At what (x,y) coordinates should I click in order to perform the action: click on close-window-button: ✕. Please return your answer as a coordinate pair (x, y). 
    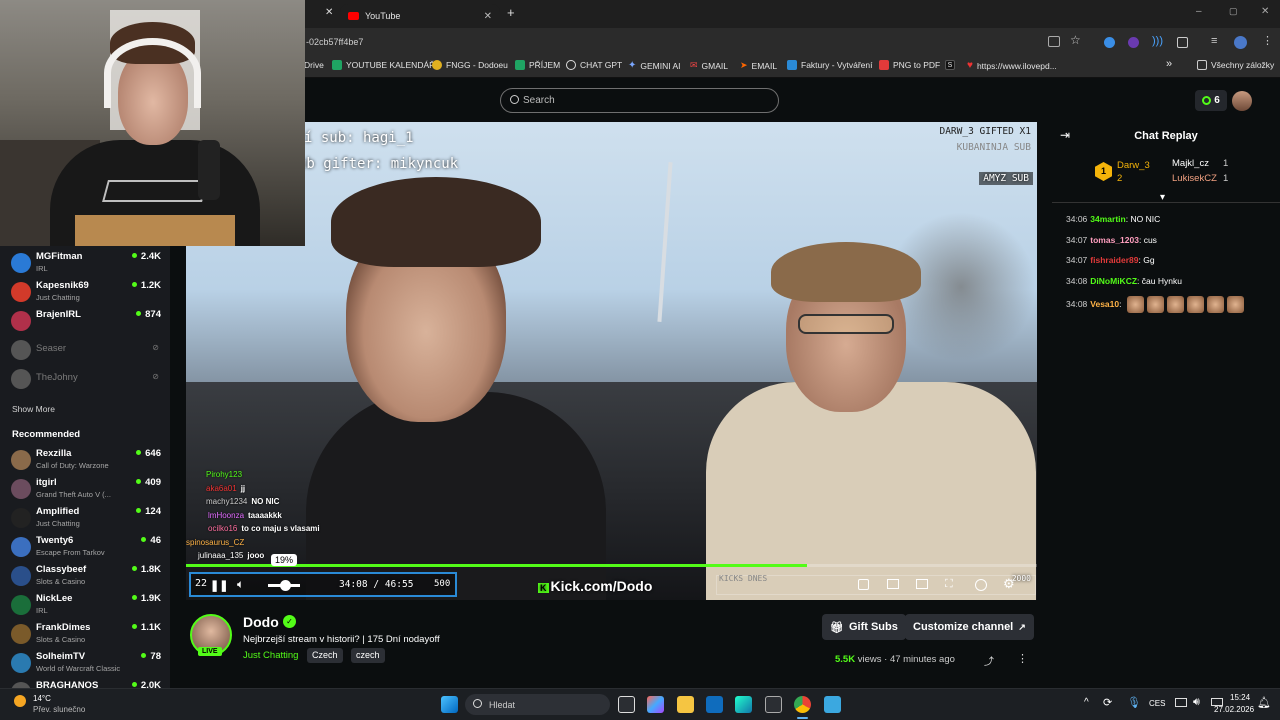
    Looking at the image, I should click on (1265, 11).